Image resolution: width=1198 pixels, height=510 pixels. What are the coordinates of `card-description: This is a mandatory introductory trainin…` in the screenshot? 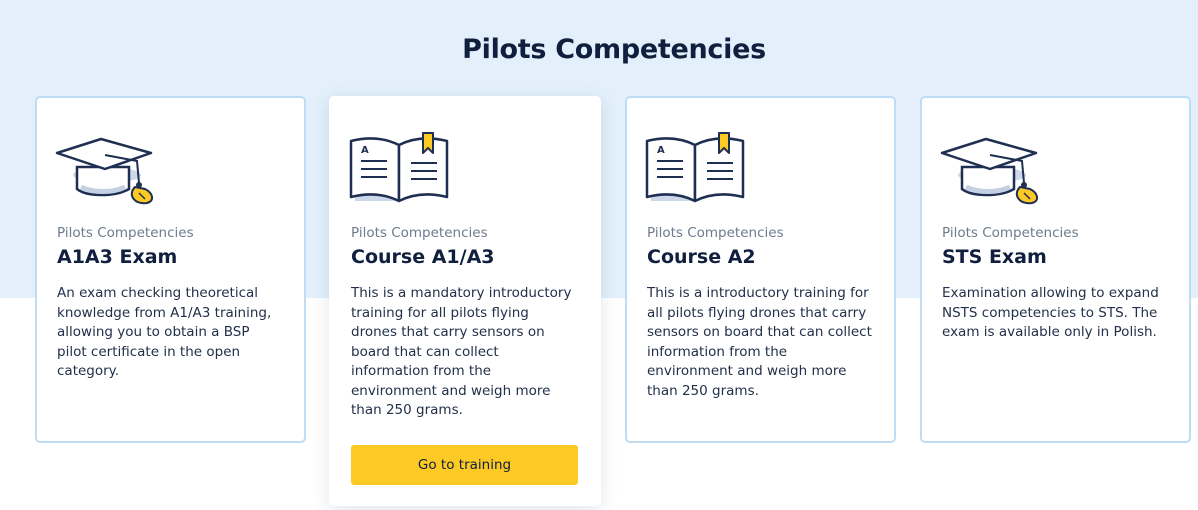 It's located at (461, 351).